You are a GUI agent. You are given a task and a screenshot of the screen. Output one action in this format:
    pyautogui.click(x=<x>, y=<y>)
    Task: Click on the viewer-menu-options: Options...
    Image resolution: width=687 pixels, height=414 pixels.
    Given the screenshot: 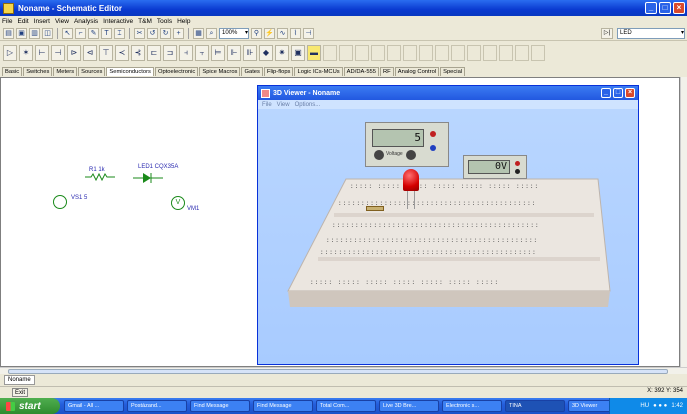 What is the action you would take?
    pyautogui.click(x=308, y=105)
    